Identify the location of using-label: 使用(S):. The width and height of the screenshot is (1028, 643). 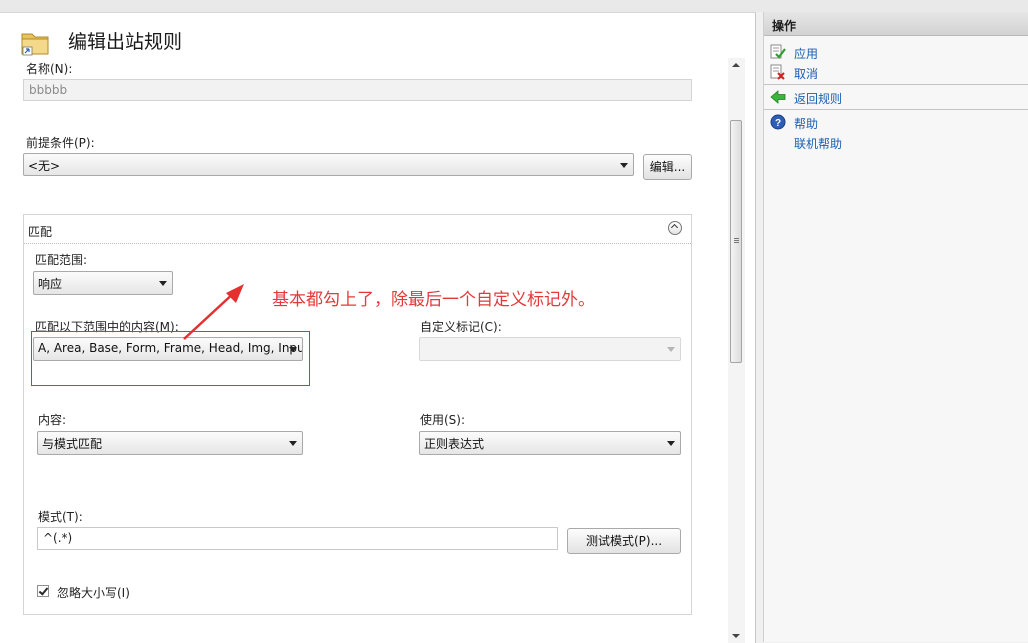
(443, 420).